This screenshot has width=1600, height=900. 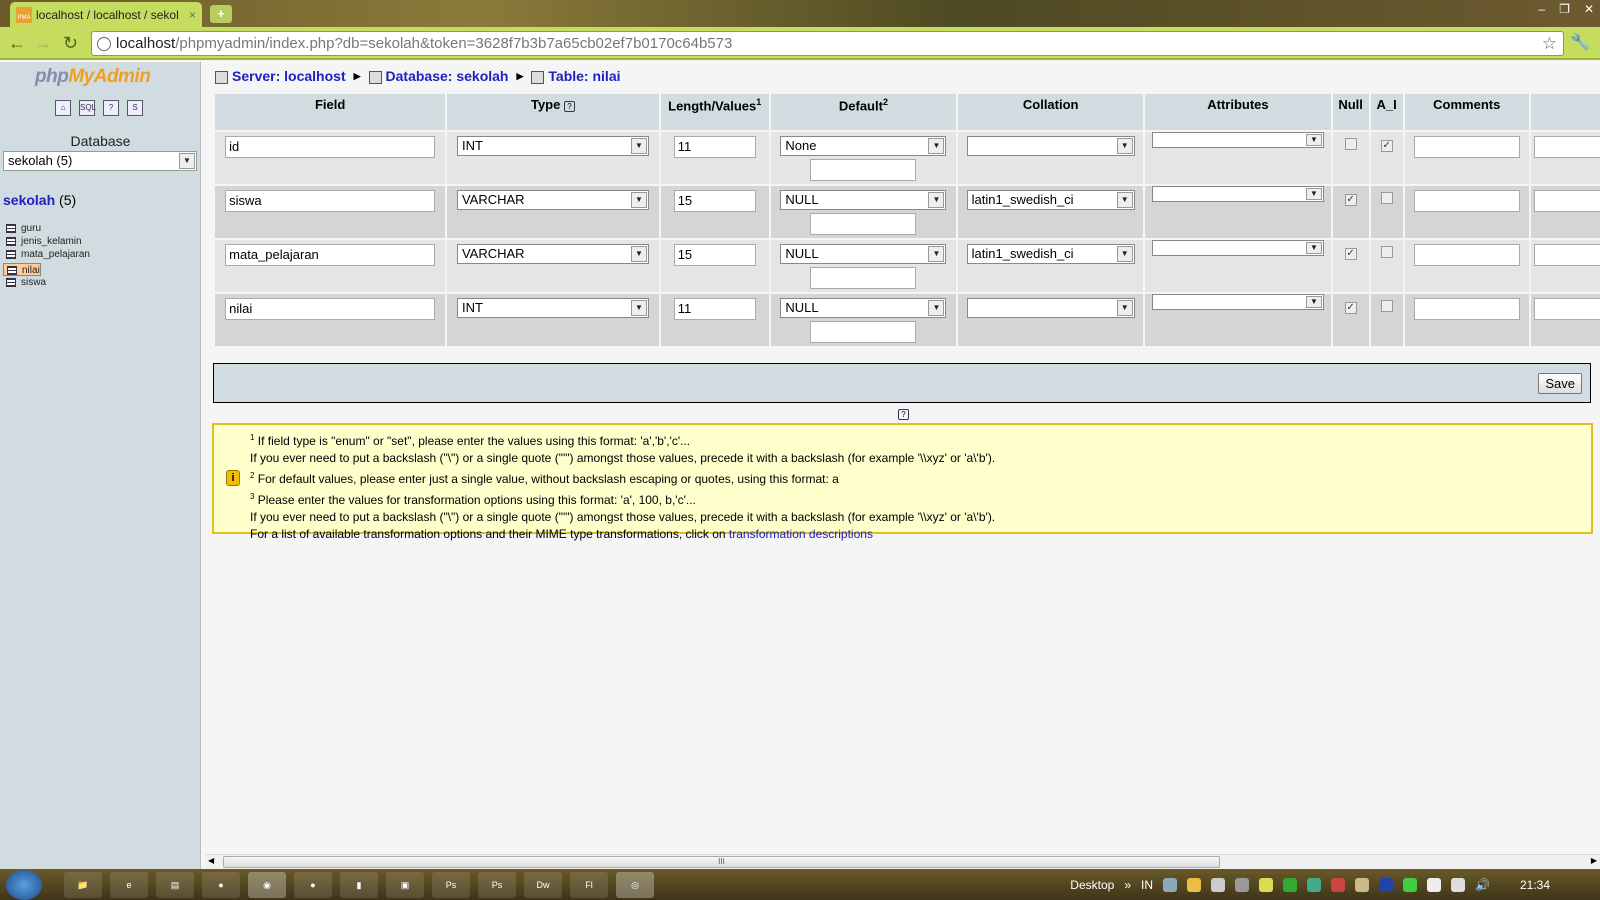 What do you see at coordinates (111, 108) in the screenshot?
I see `docs-icon: ?` at bounding box center [111, 108].